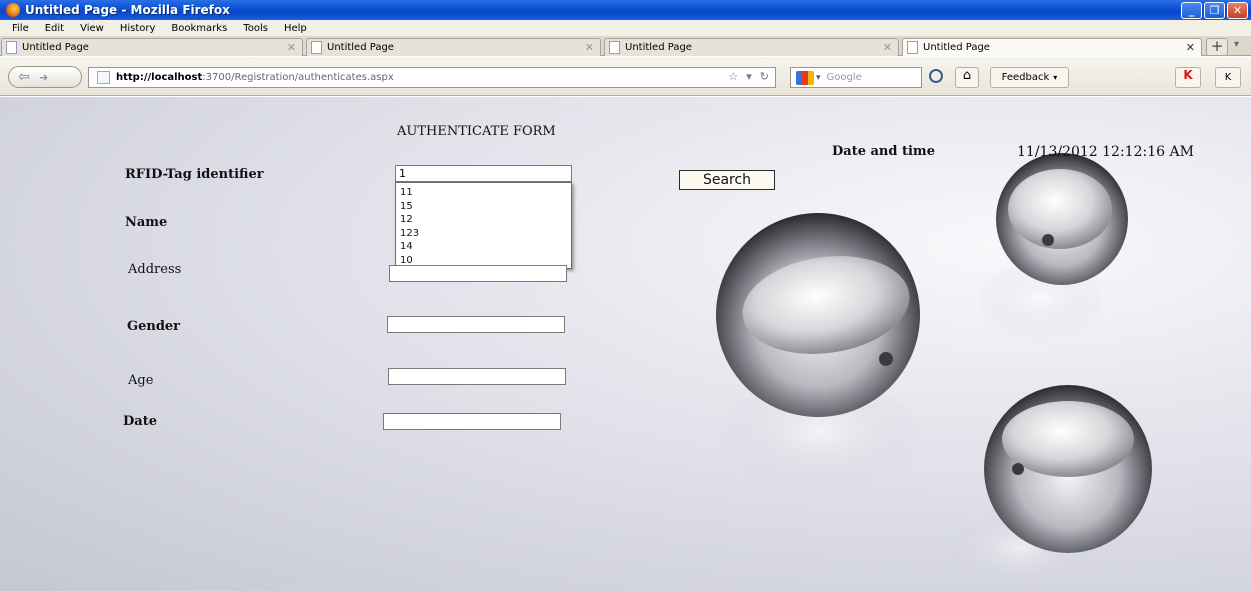 The height and width of the screenshot is (591, 1251). I want to click on minimize-icon: _, so click(1191, 10).